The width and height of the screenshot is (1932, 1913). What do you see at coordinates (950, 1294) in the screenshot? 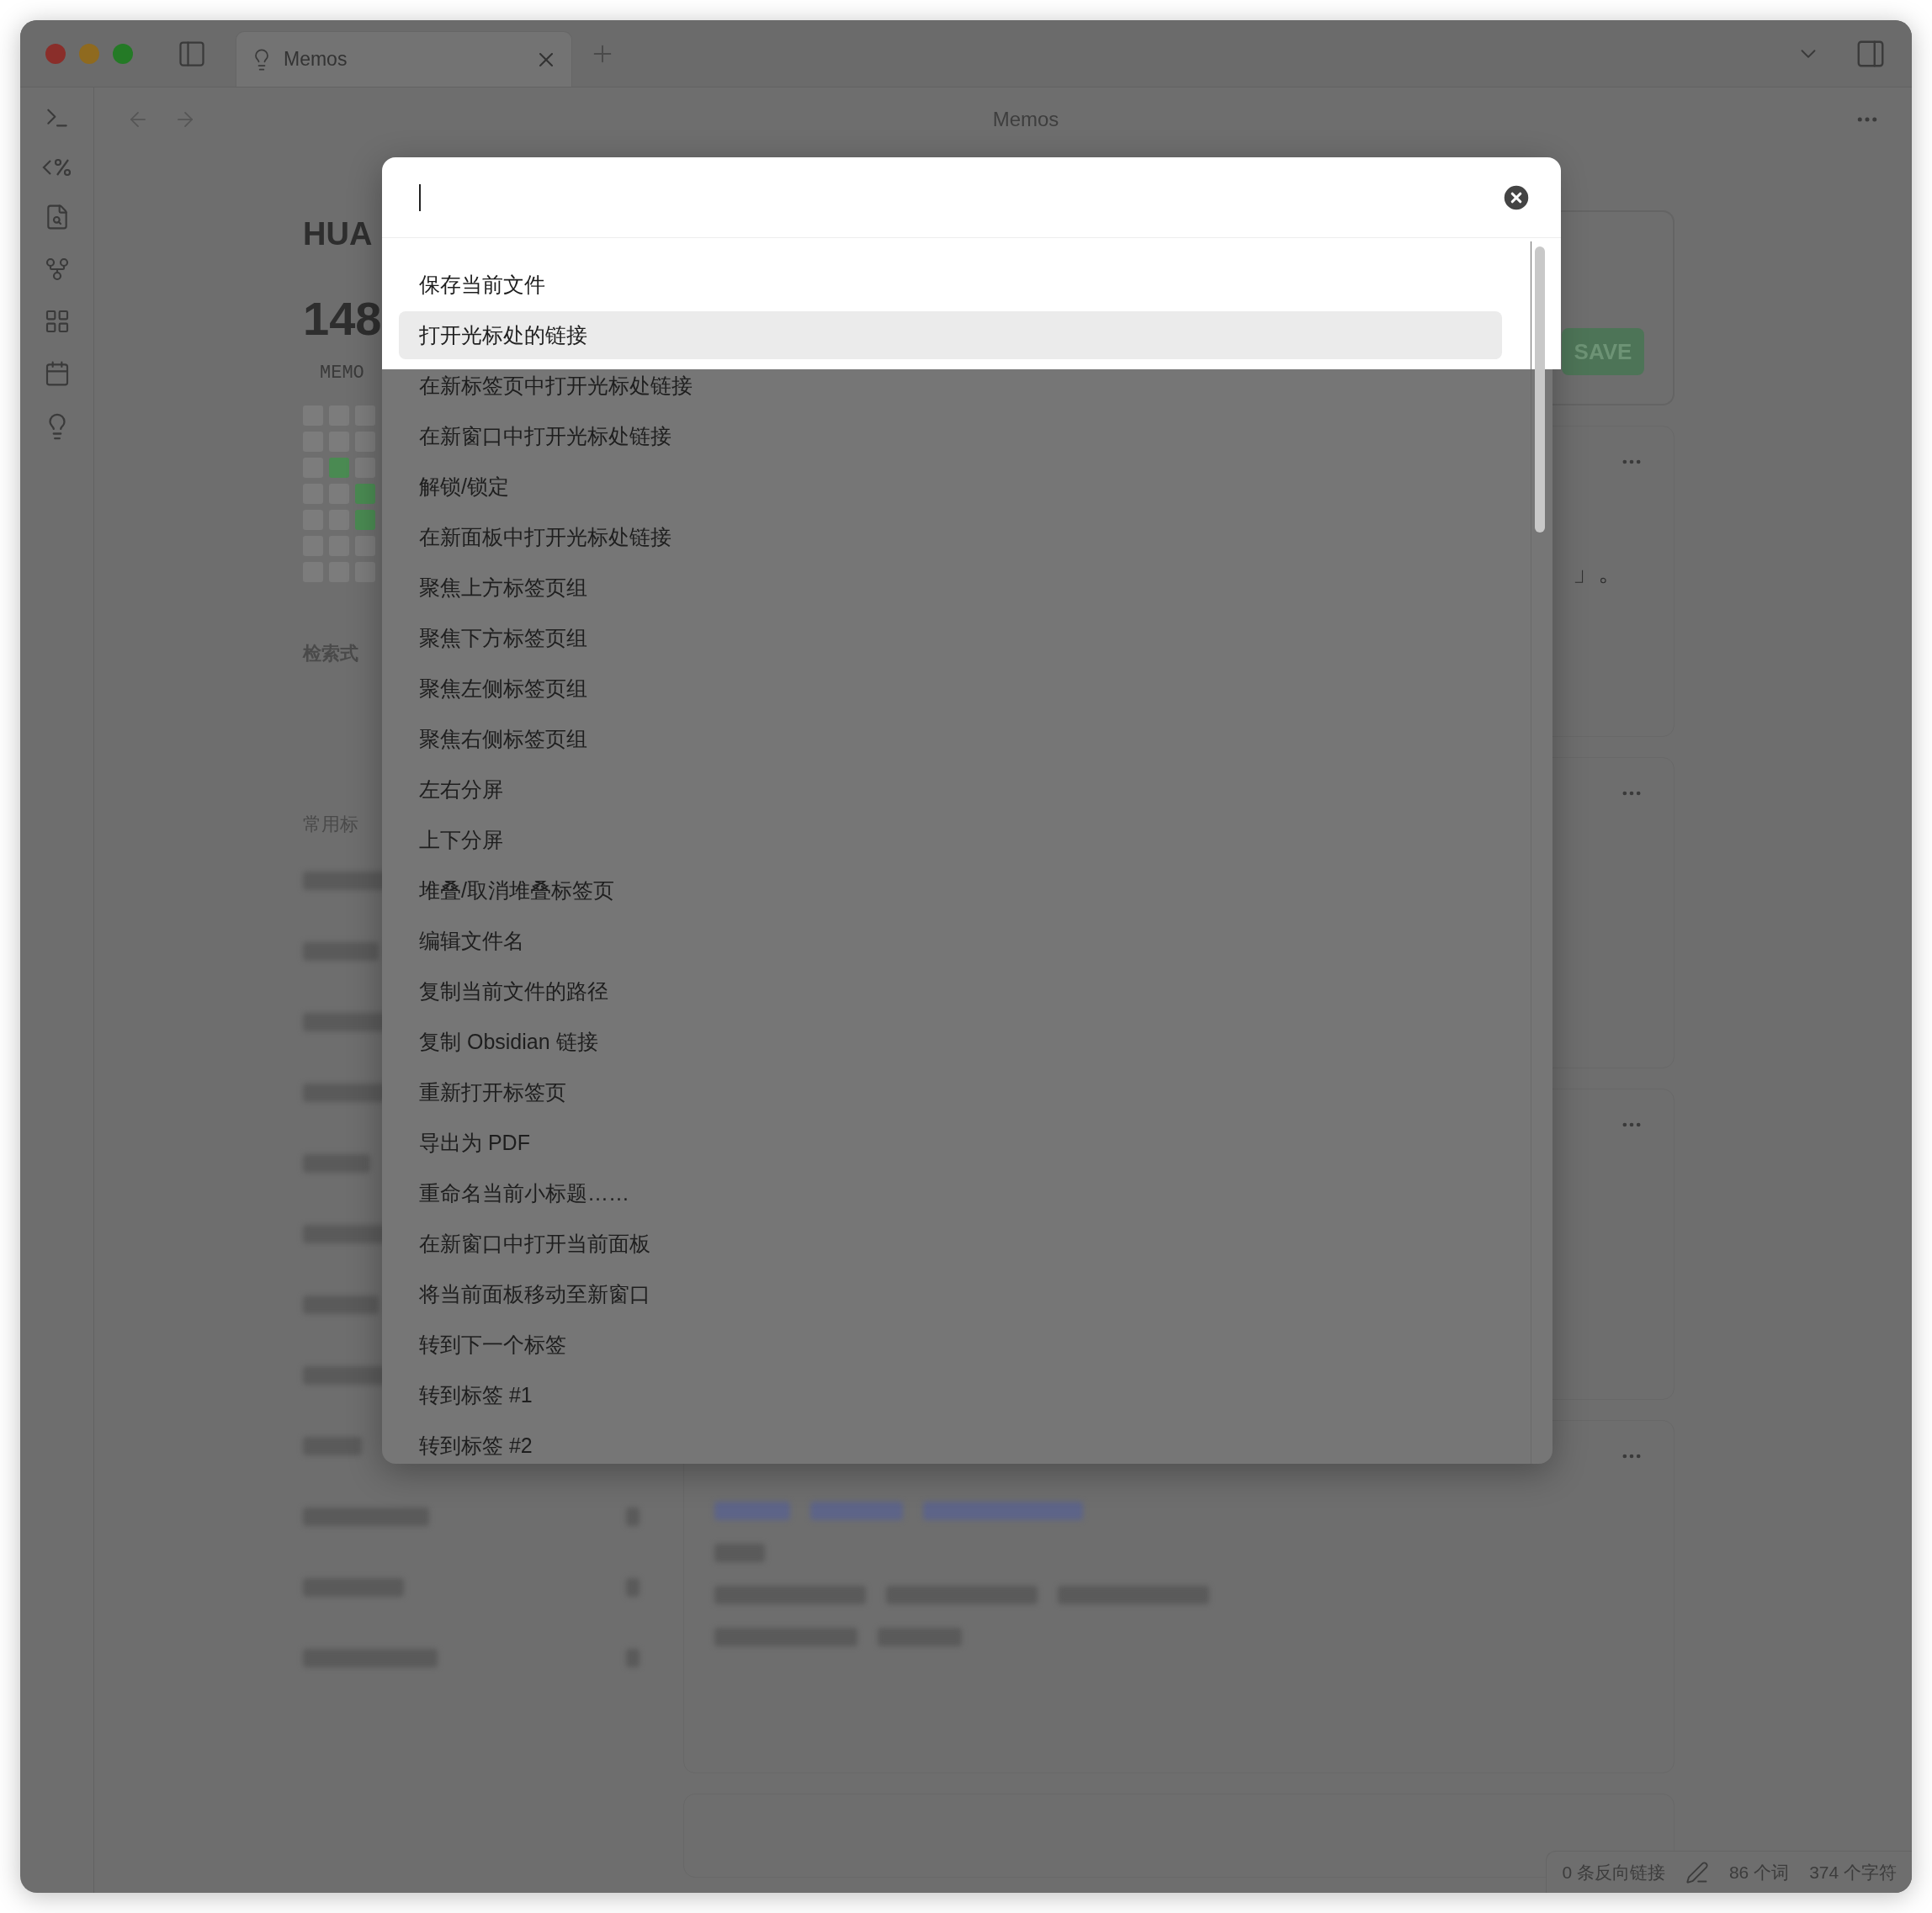
I see `command-item: 将当前面板移动至新窗口` at bounding box center [950, 1294].